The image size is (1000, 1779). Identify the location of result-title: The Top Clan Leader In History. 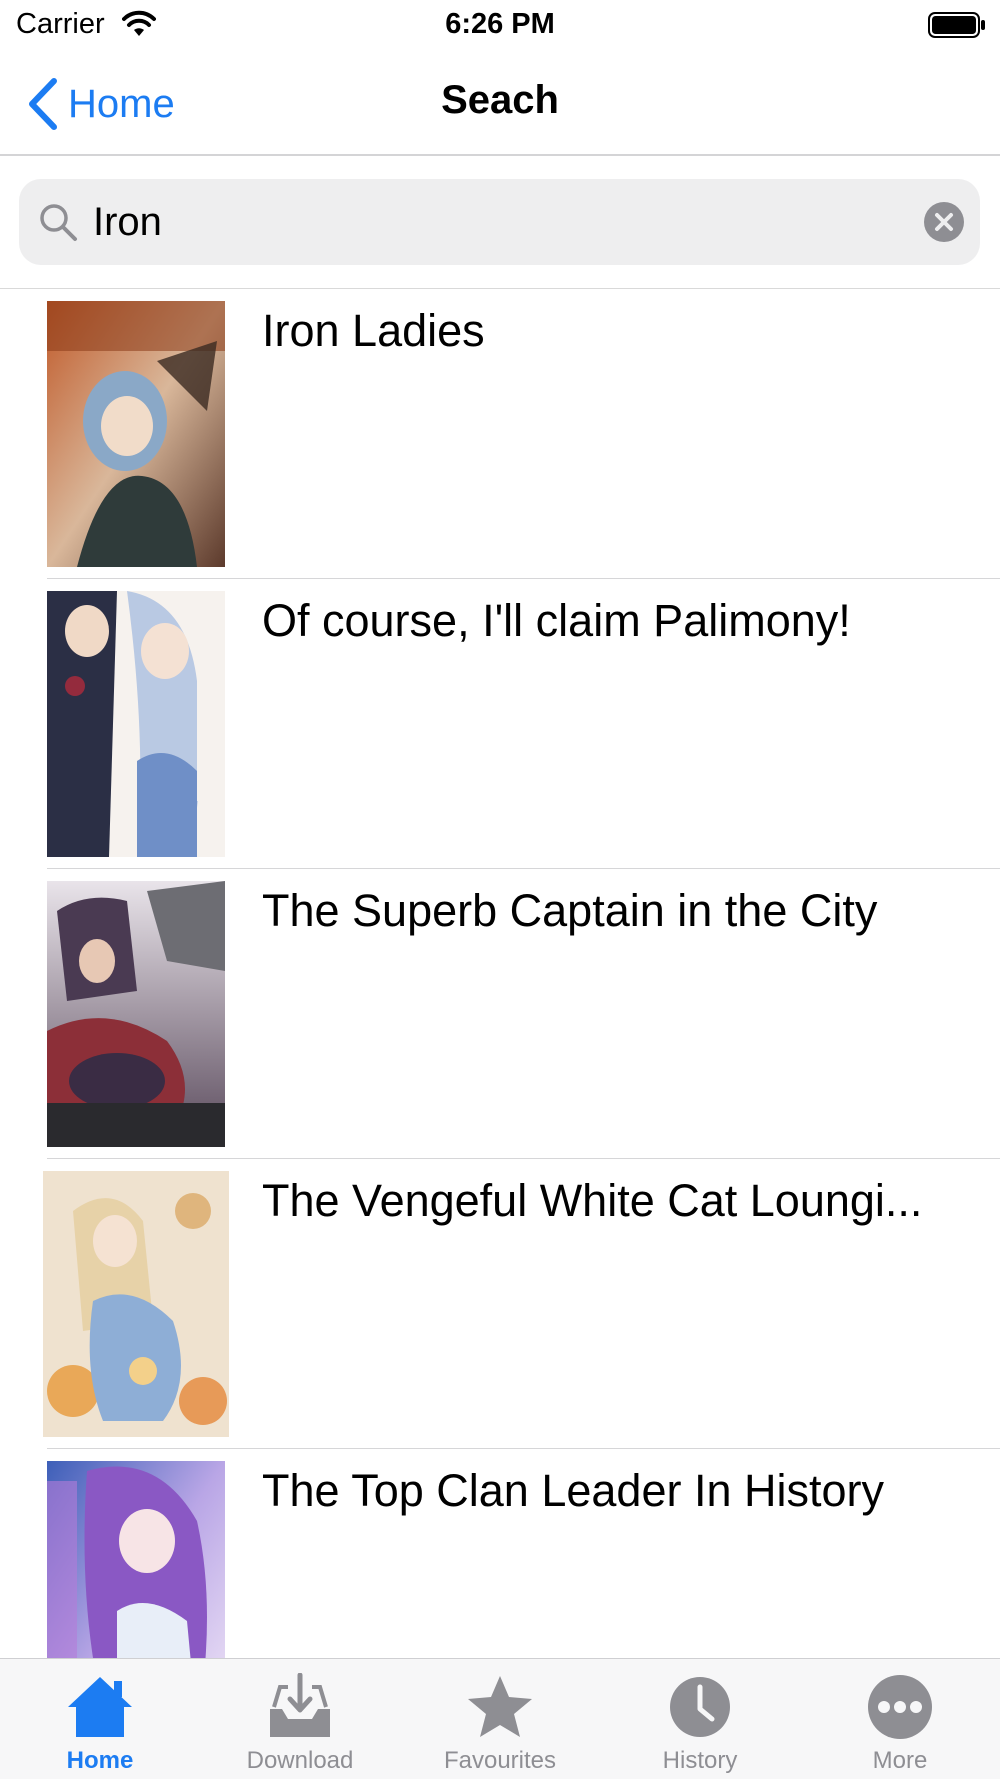
(573, 1490).